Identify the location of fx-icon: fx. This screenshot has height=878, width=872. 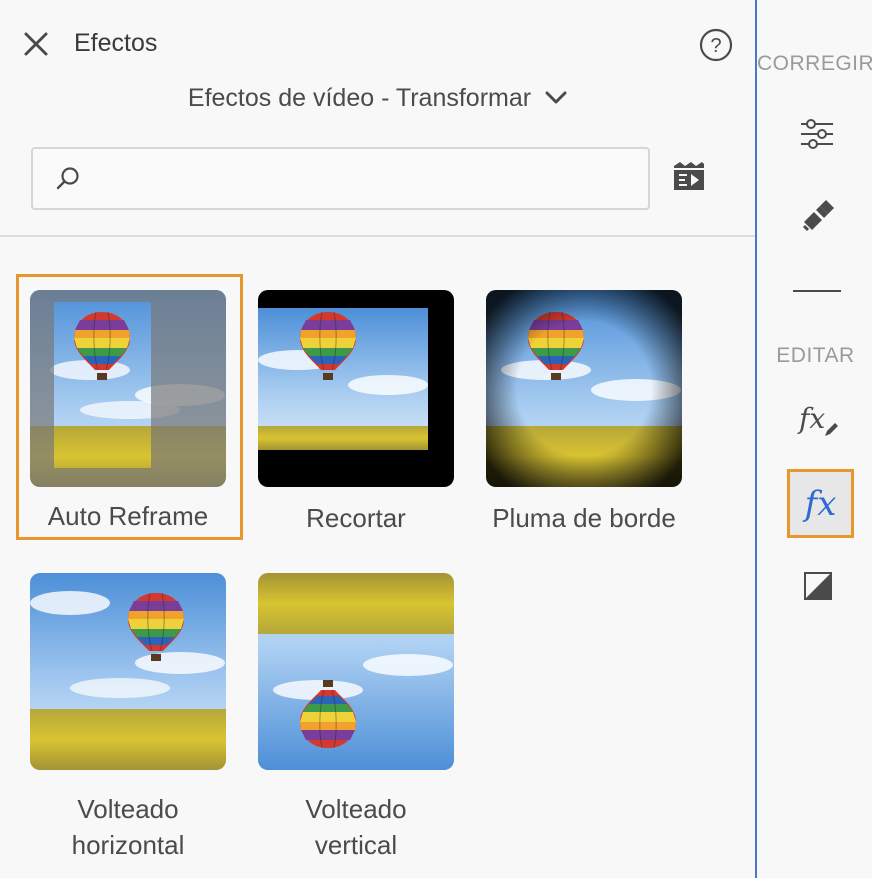
(820, 503).